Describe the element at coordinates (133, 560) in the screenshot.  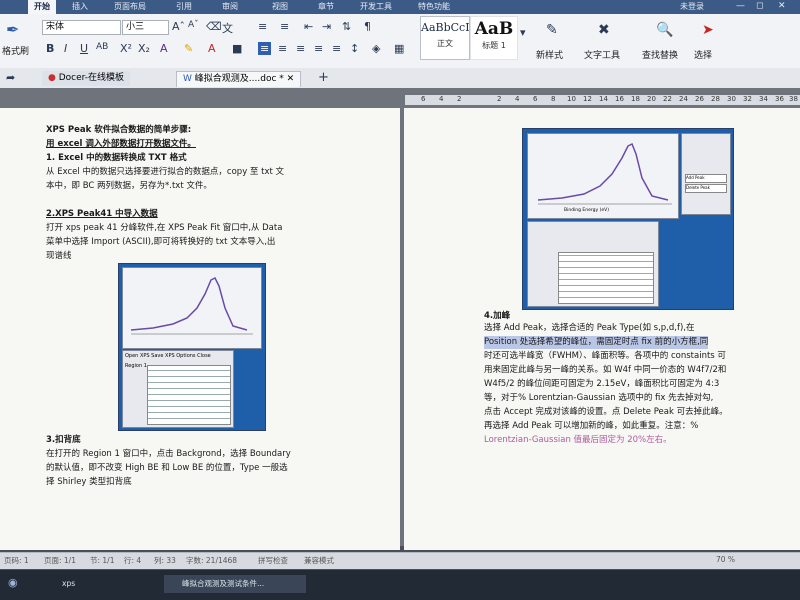
I see `status-row: 行: 4` at that location.